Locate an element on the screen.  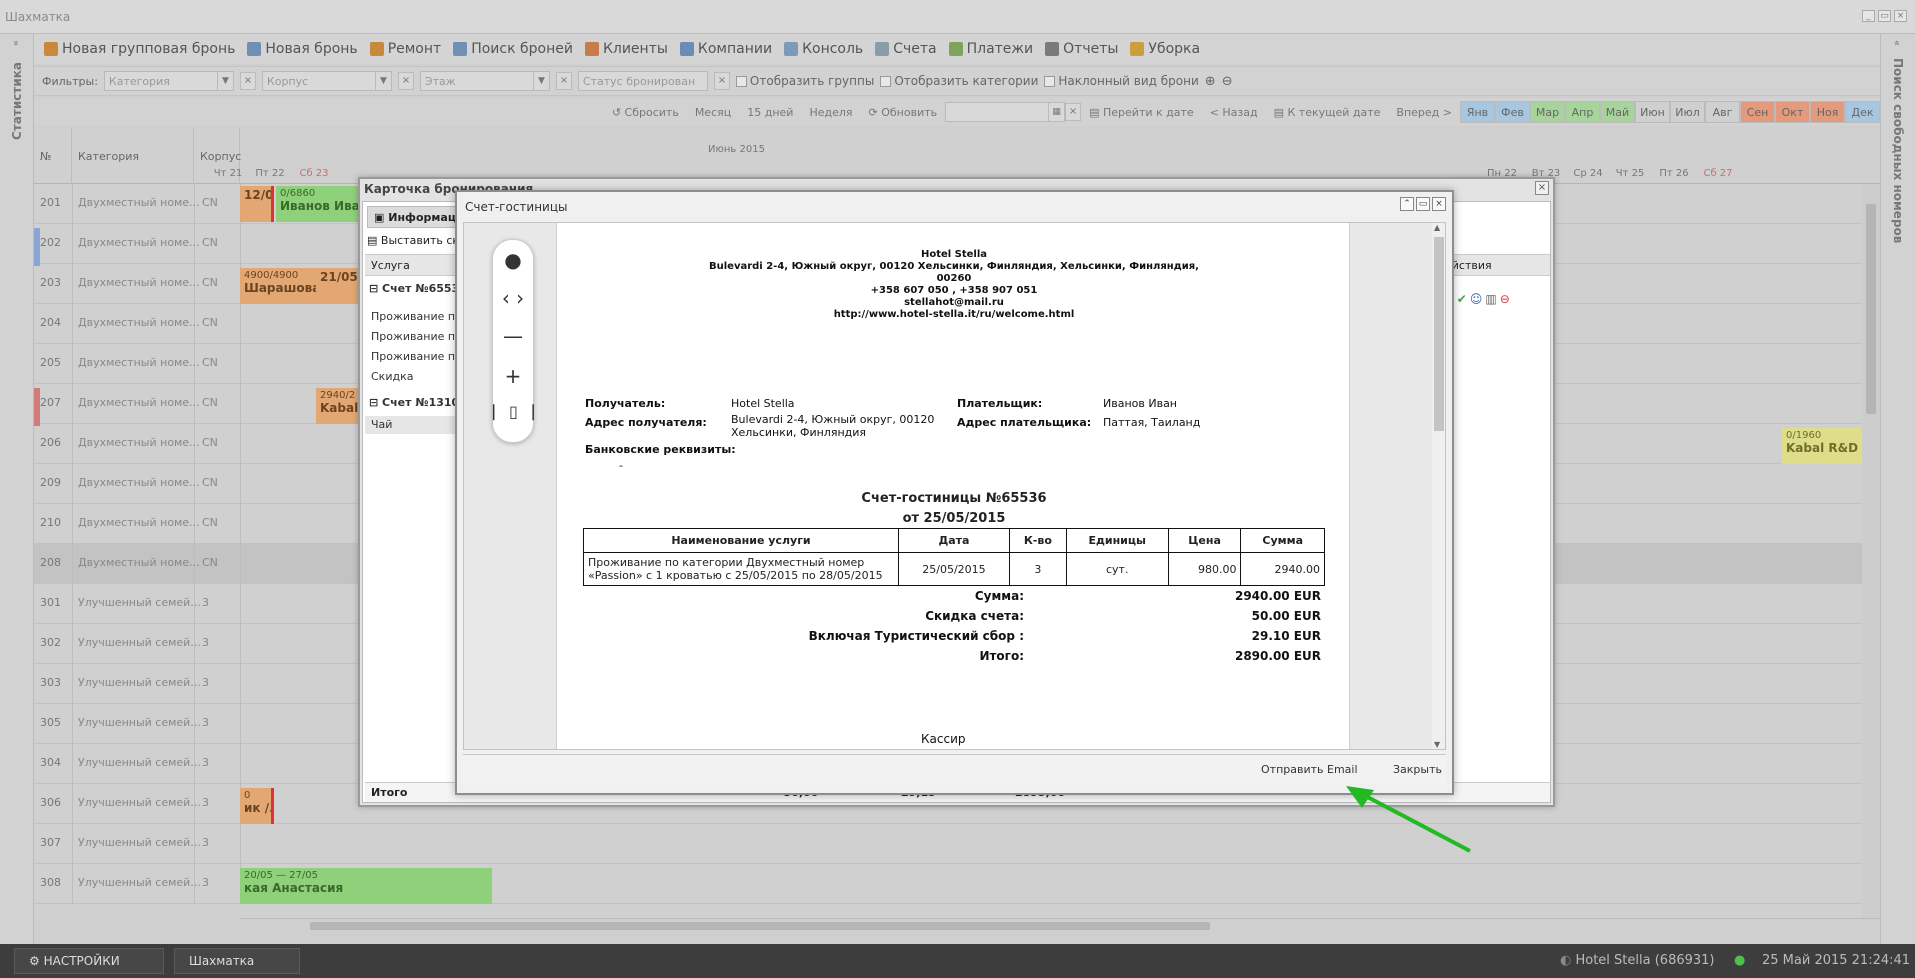
15-days-view-button: 15 дней is located at coordinates (770, 112).